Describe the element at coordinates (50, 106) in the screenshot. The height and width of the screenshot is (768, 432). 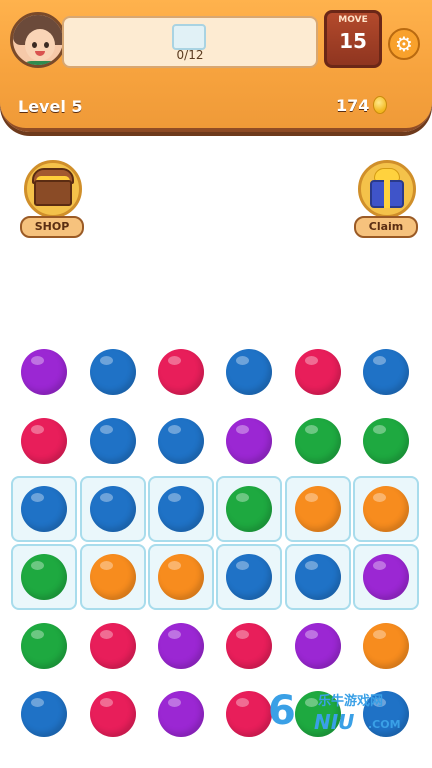
I see `level-label: Level 5` at that location.